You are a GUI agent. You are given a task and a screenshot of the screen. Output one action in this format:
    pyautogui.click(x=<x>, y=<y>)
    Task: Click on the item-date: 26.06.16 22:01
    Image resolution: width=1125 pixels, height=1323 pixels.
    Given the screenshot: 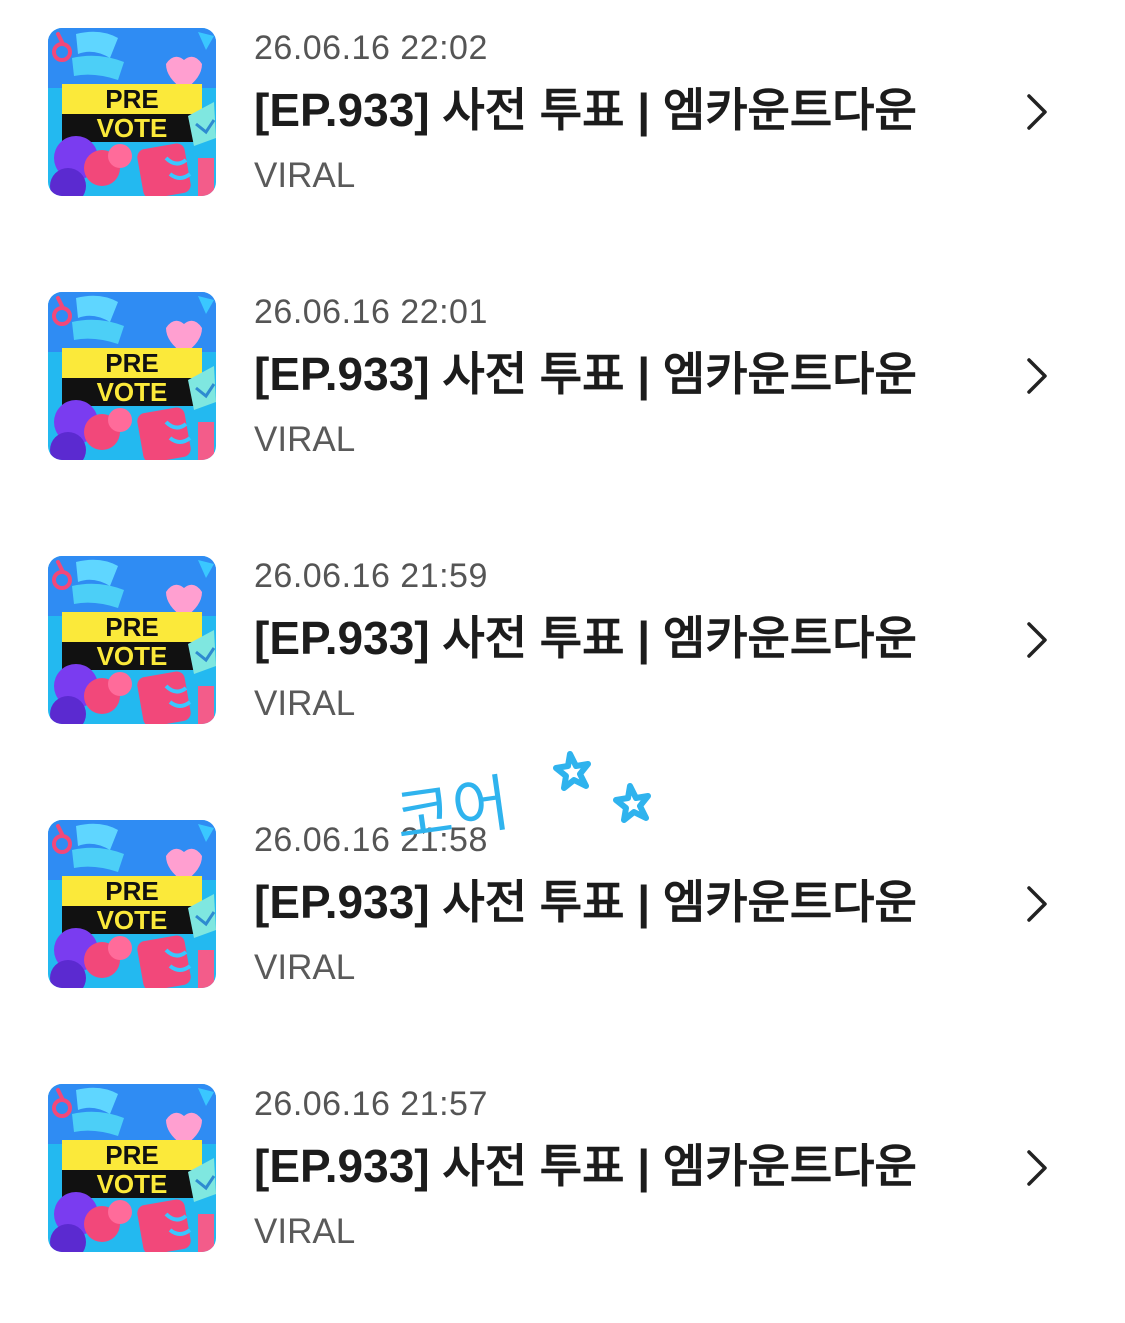 What is the action you would take?
    pyautogui.click(x=371, y=312)
    